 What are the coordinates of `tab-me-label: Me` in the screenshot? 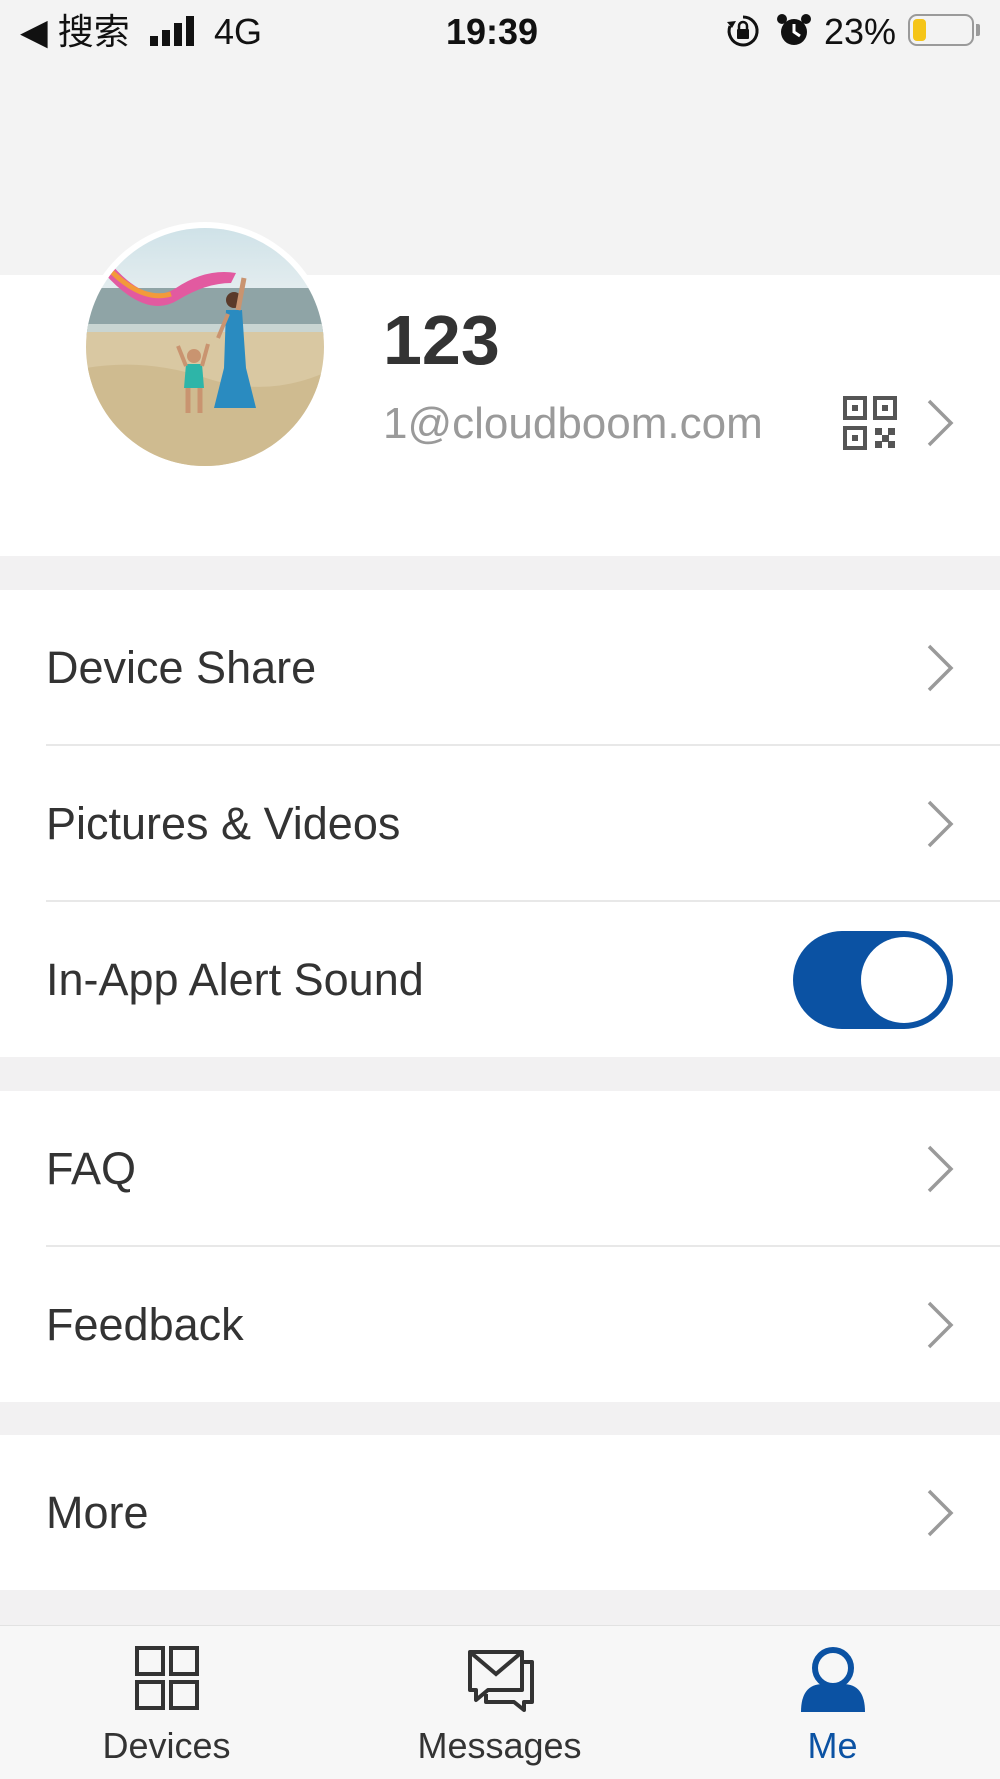 It's located at (832, 1745).